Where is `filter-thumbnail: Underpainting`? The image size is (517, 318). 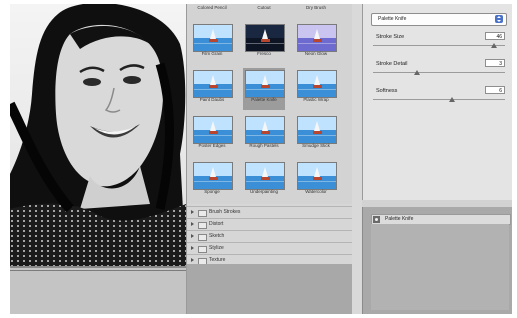
filter-thumbnail: Underpainting is located at coordinates (264, 181).